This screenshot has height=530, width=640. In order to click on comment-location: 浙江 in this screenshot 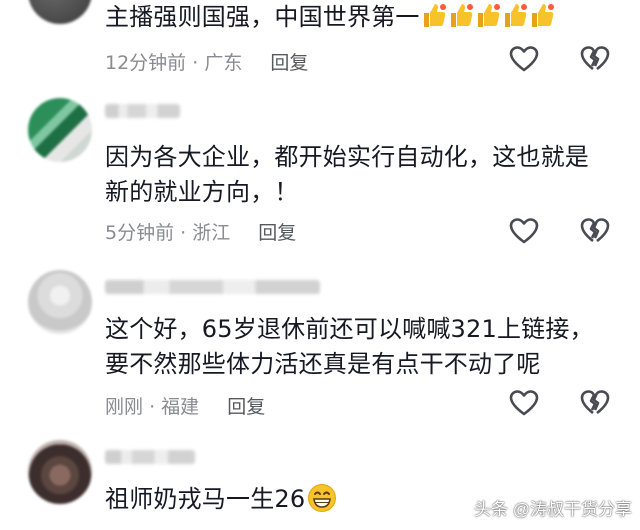, I will do `click(211, 233)`.